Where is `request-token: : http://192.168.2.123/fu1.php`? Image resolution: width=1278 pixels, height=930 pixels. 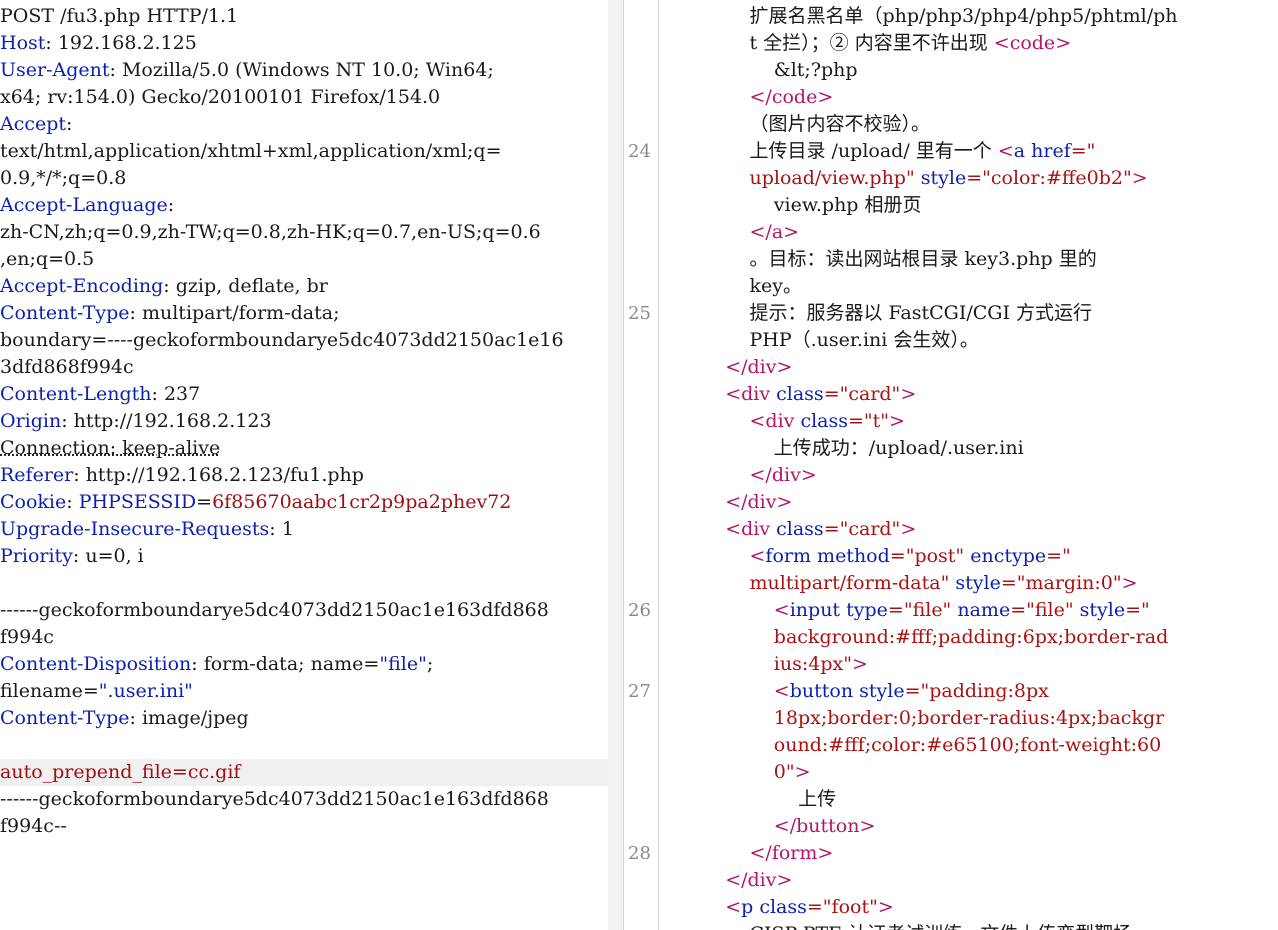
request-token: : http://192.168.2.123/fu1.php is located at coordinates (218, 475).